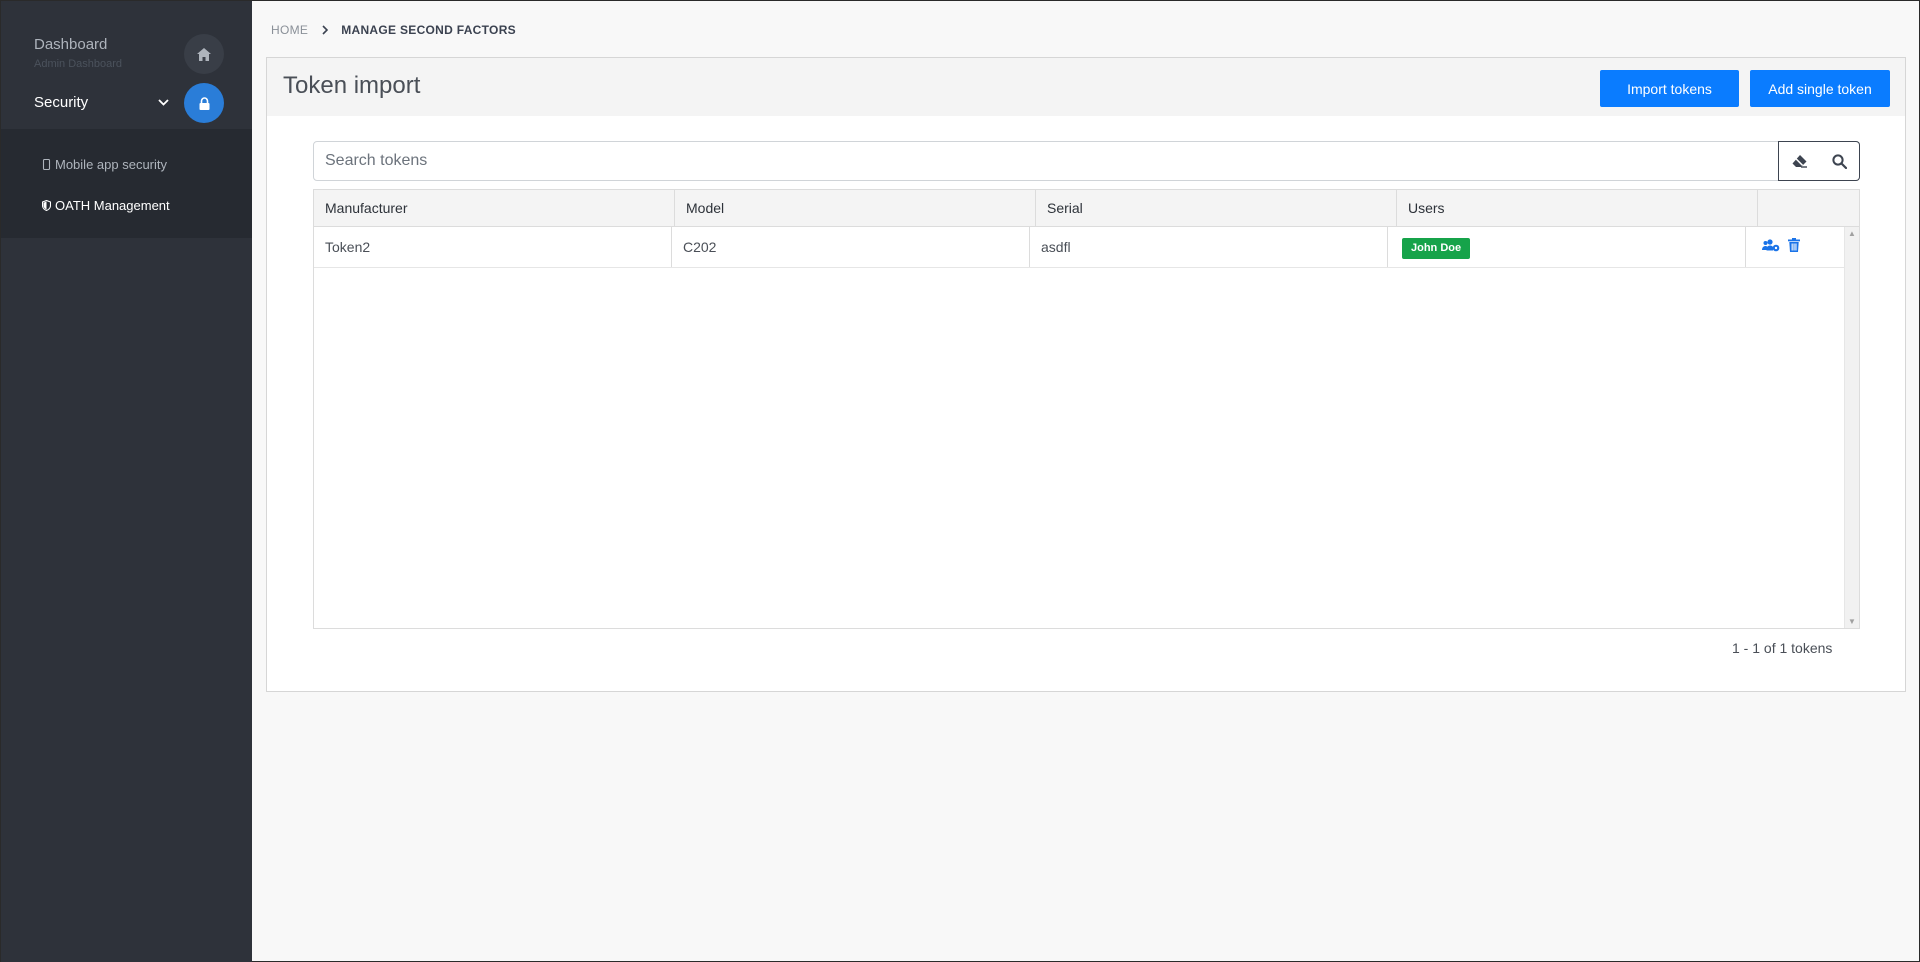 The width and height of the screenshot is (1920, 962). What do you see at coordinates (61, 102) in the screenshot?
I see `security-label: Security` at bounding box center [61, 102].